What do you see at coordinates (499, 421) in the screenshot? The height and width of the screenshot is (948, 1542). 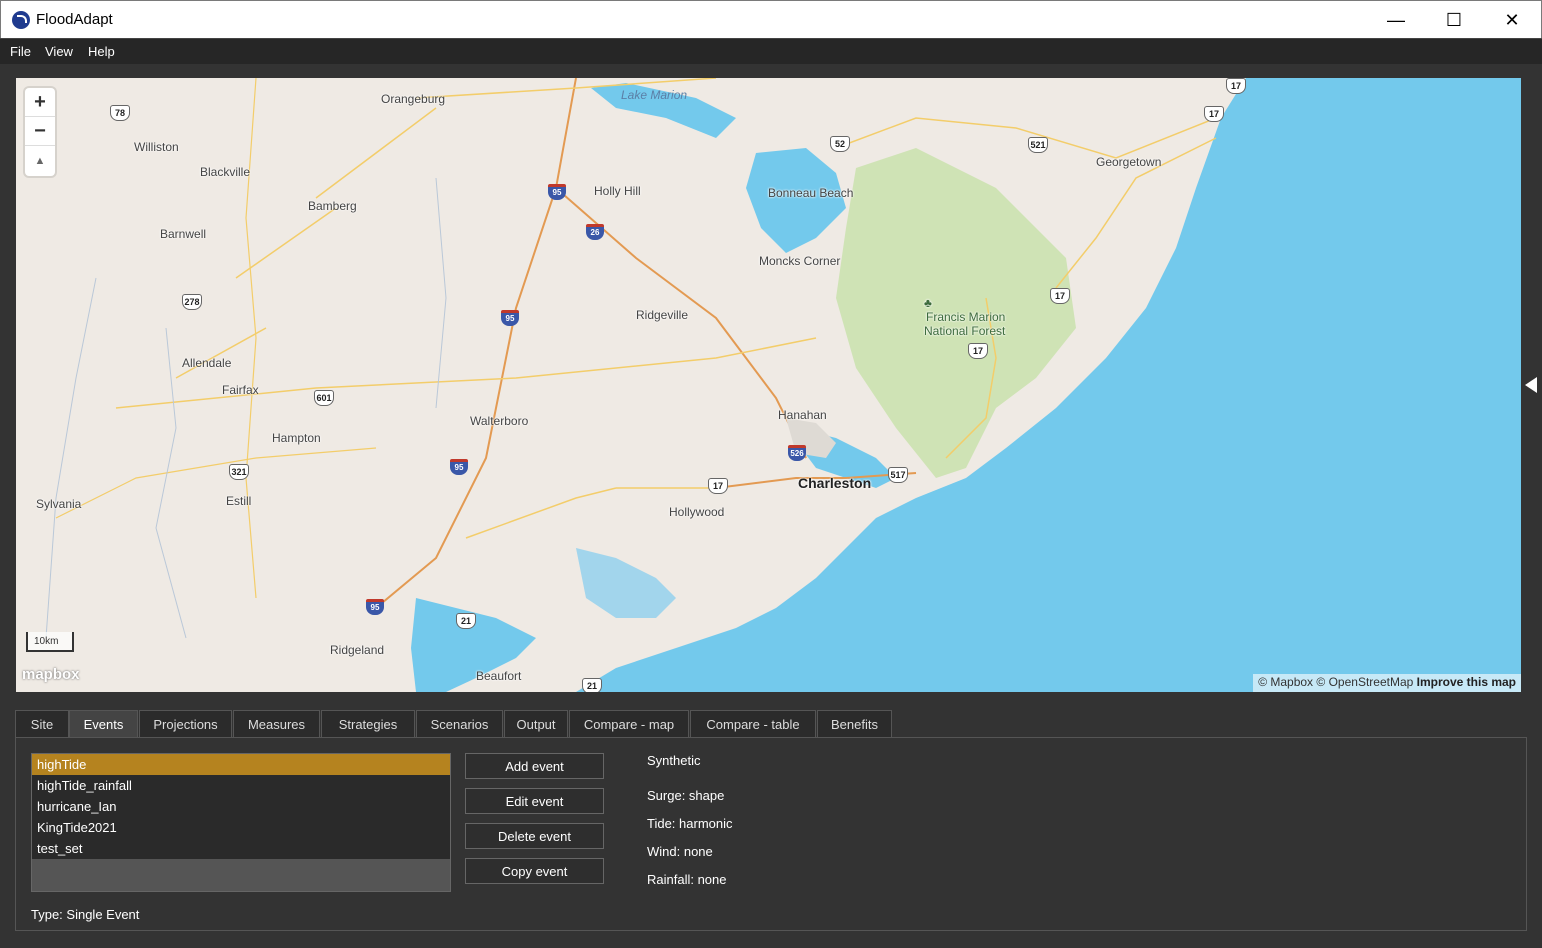 I see `map-label-walterboro: Walterboro` at bounding box center [499, 421].